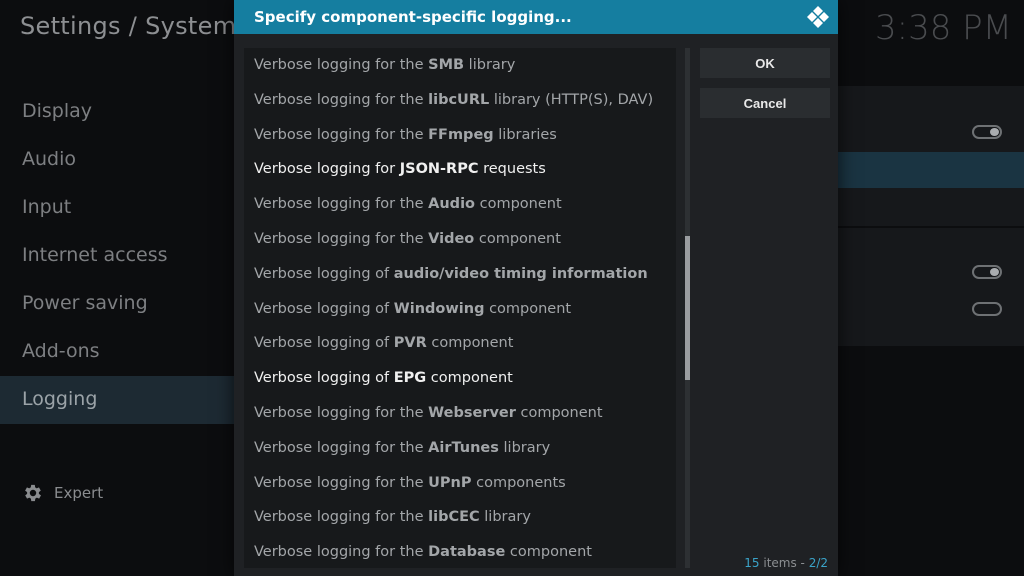 Image resolution: width=1024 pixels, height=576 pixels. I want to click on item-count-number: 15, so click(752, 563).